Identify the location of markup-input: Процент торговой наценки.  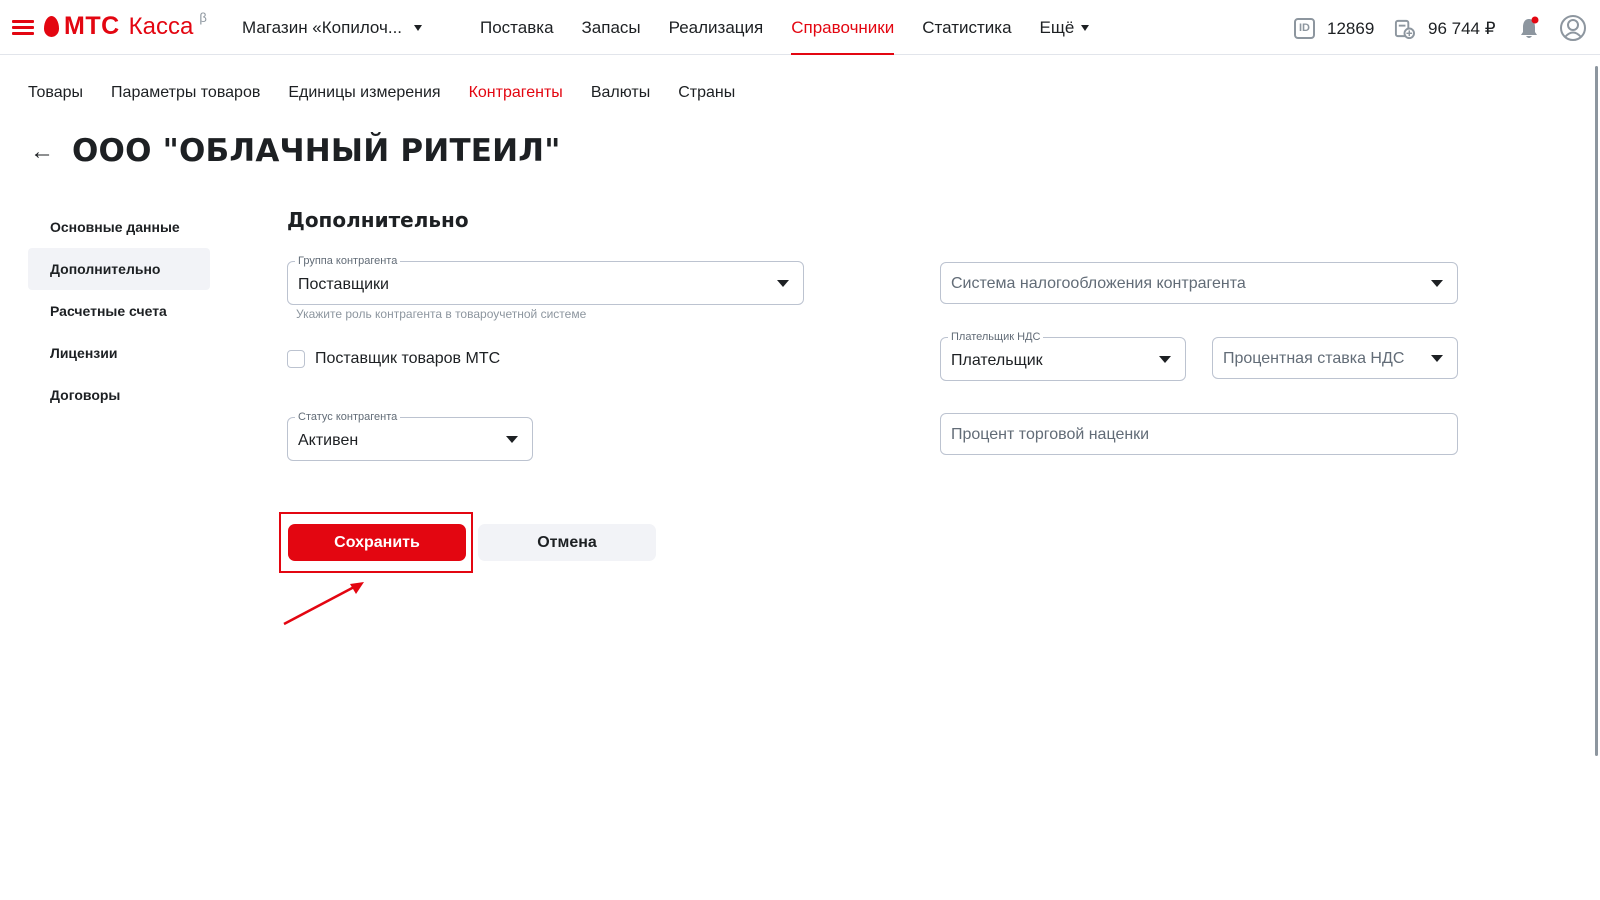
(1199, 434).